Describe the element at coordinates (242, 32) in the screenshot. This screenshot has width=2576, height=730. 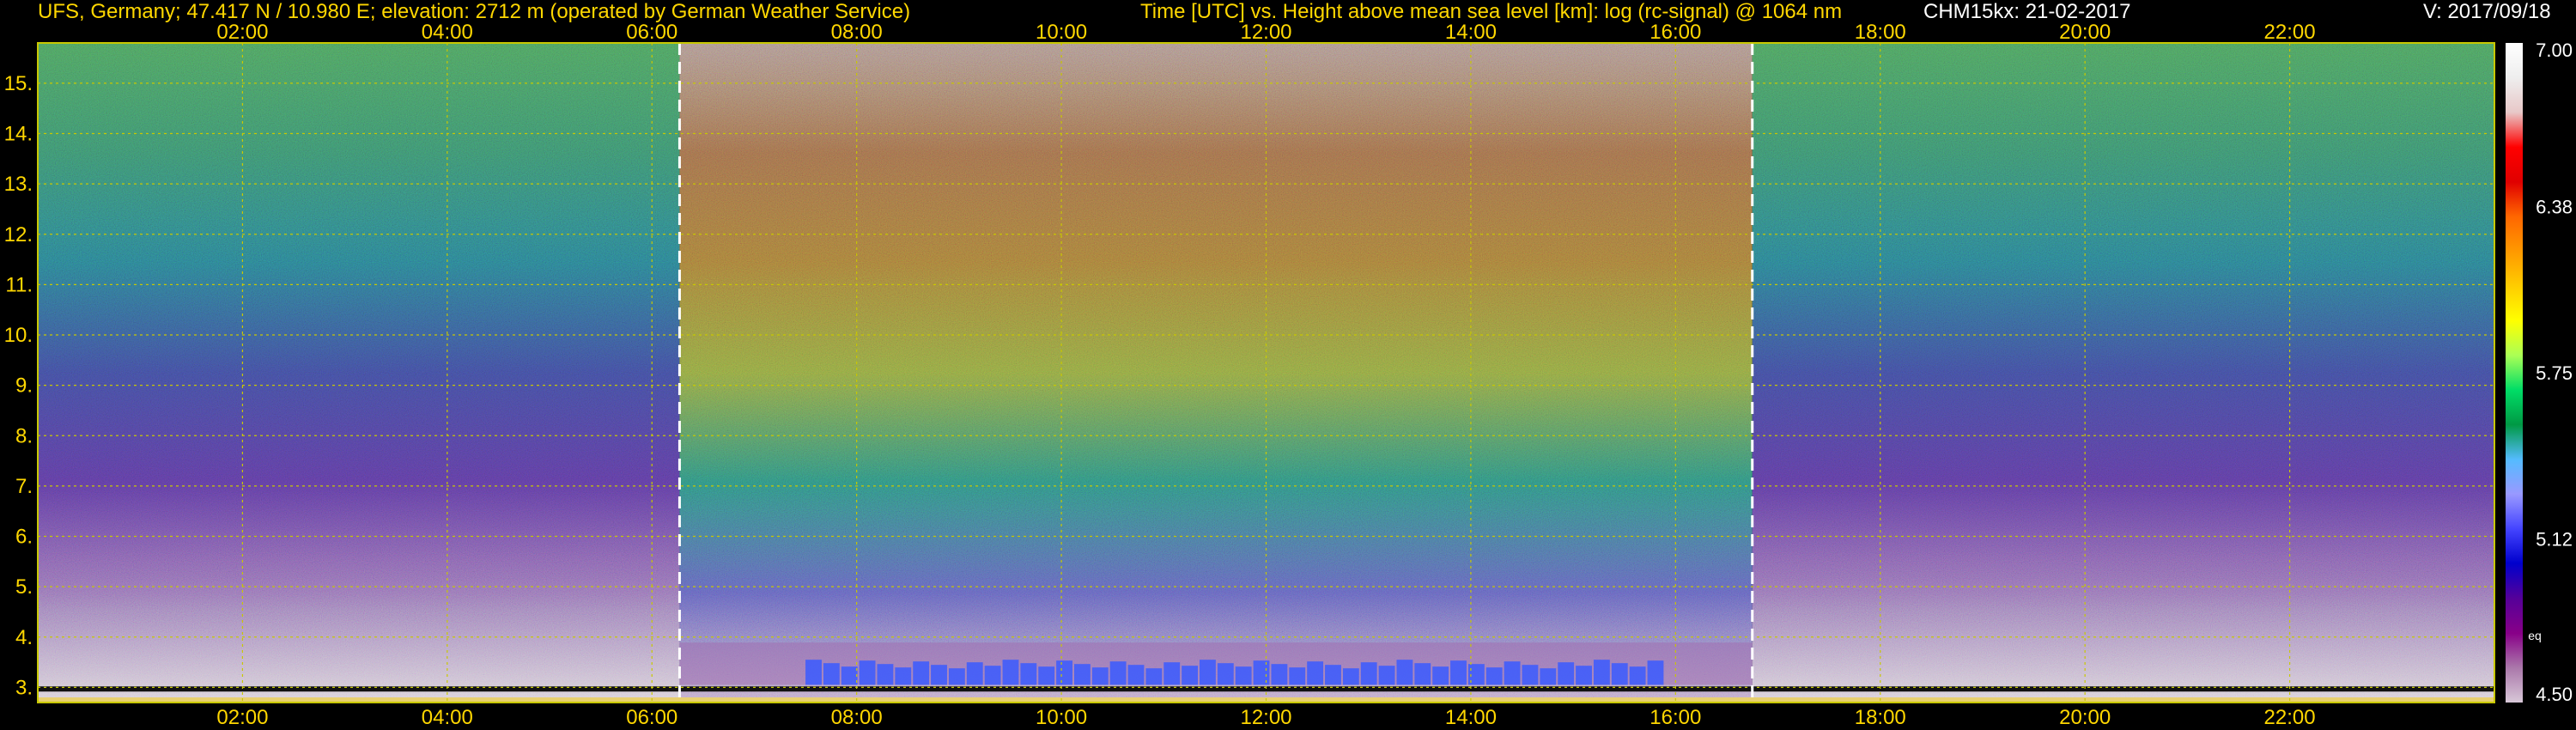
I see `x-tick-label-top: 02:00` at that location.